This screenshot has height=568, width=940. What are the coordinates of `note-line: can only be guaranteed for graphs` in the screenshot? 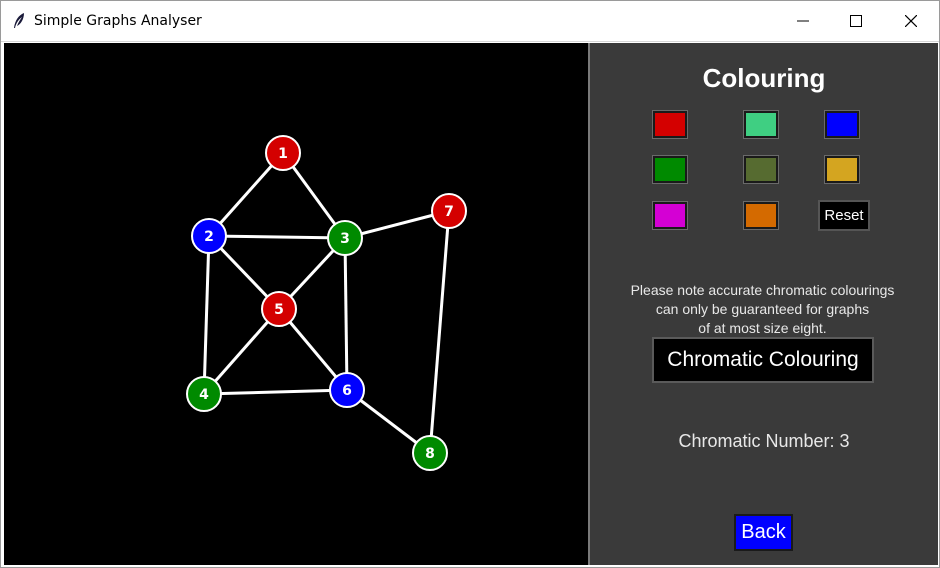 It's located at (762, 309).